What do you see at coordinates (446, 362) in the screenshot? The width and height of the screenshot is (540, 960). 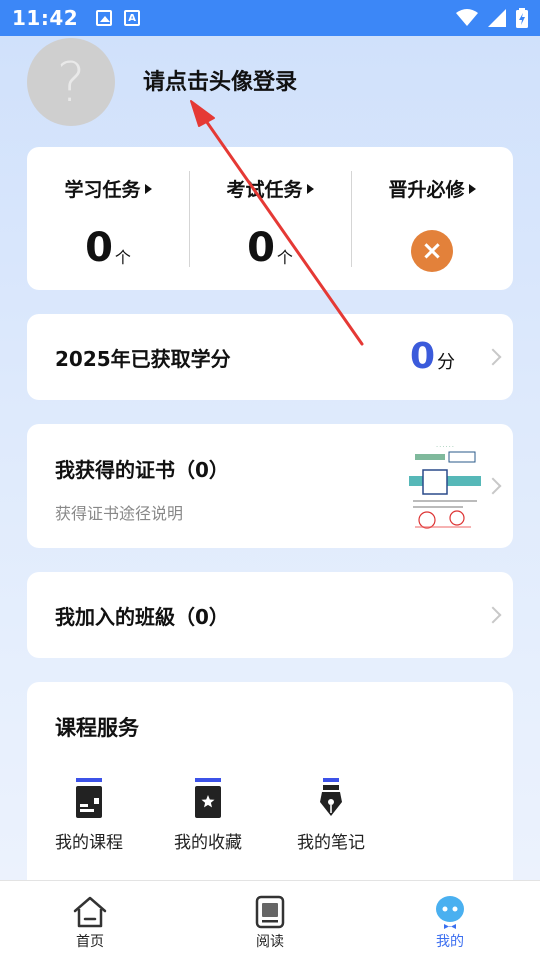 I see `credit-unit: 分` at bounding box center [446, 362].